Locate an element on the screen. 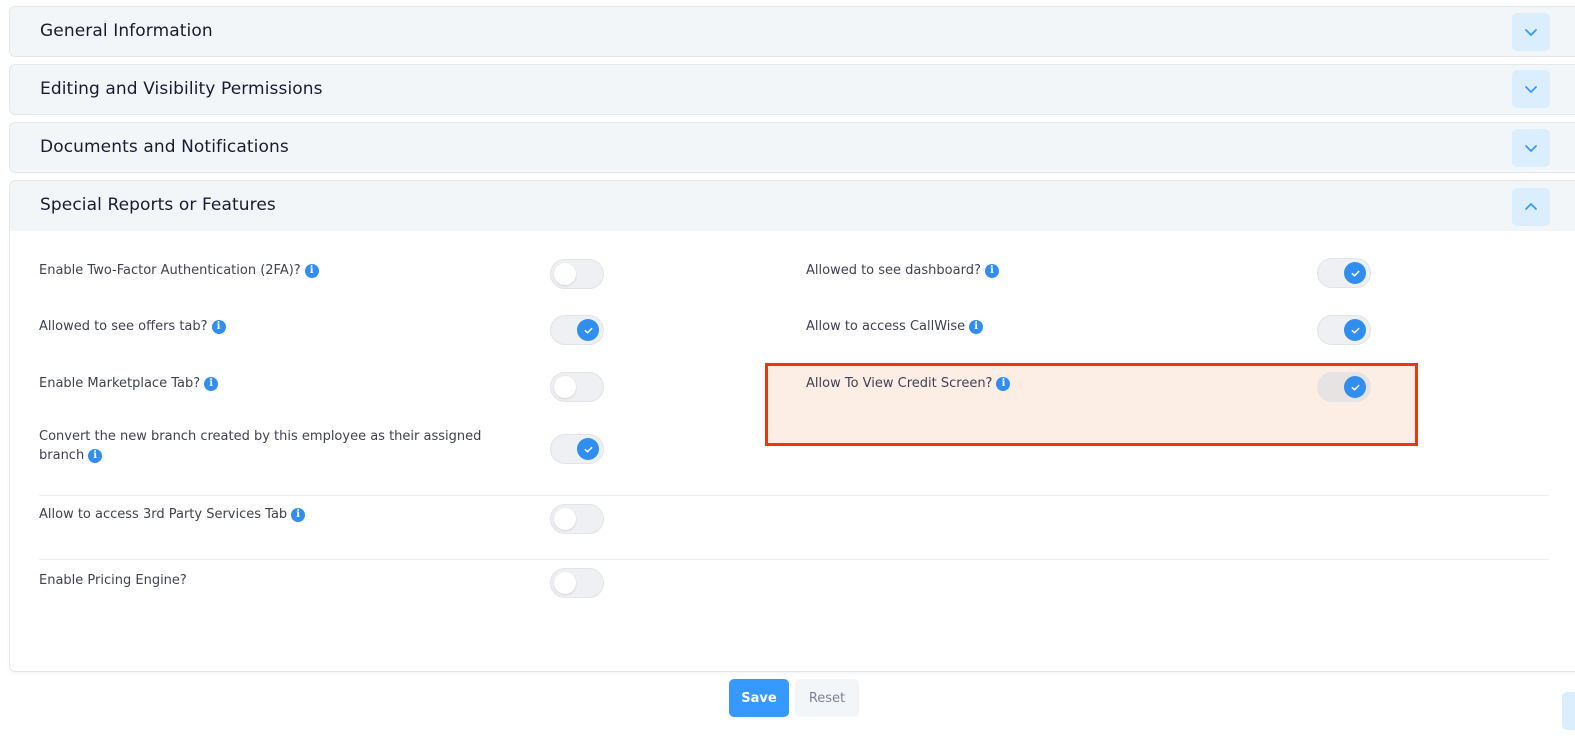 The image size is (1575, 743). setting-label-pricing-engine: Enable Pricing Engine? is located at coordinates (113, 580).